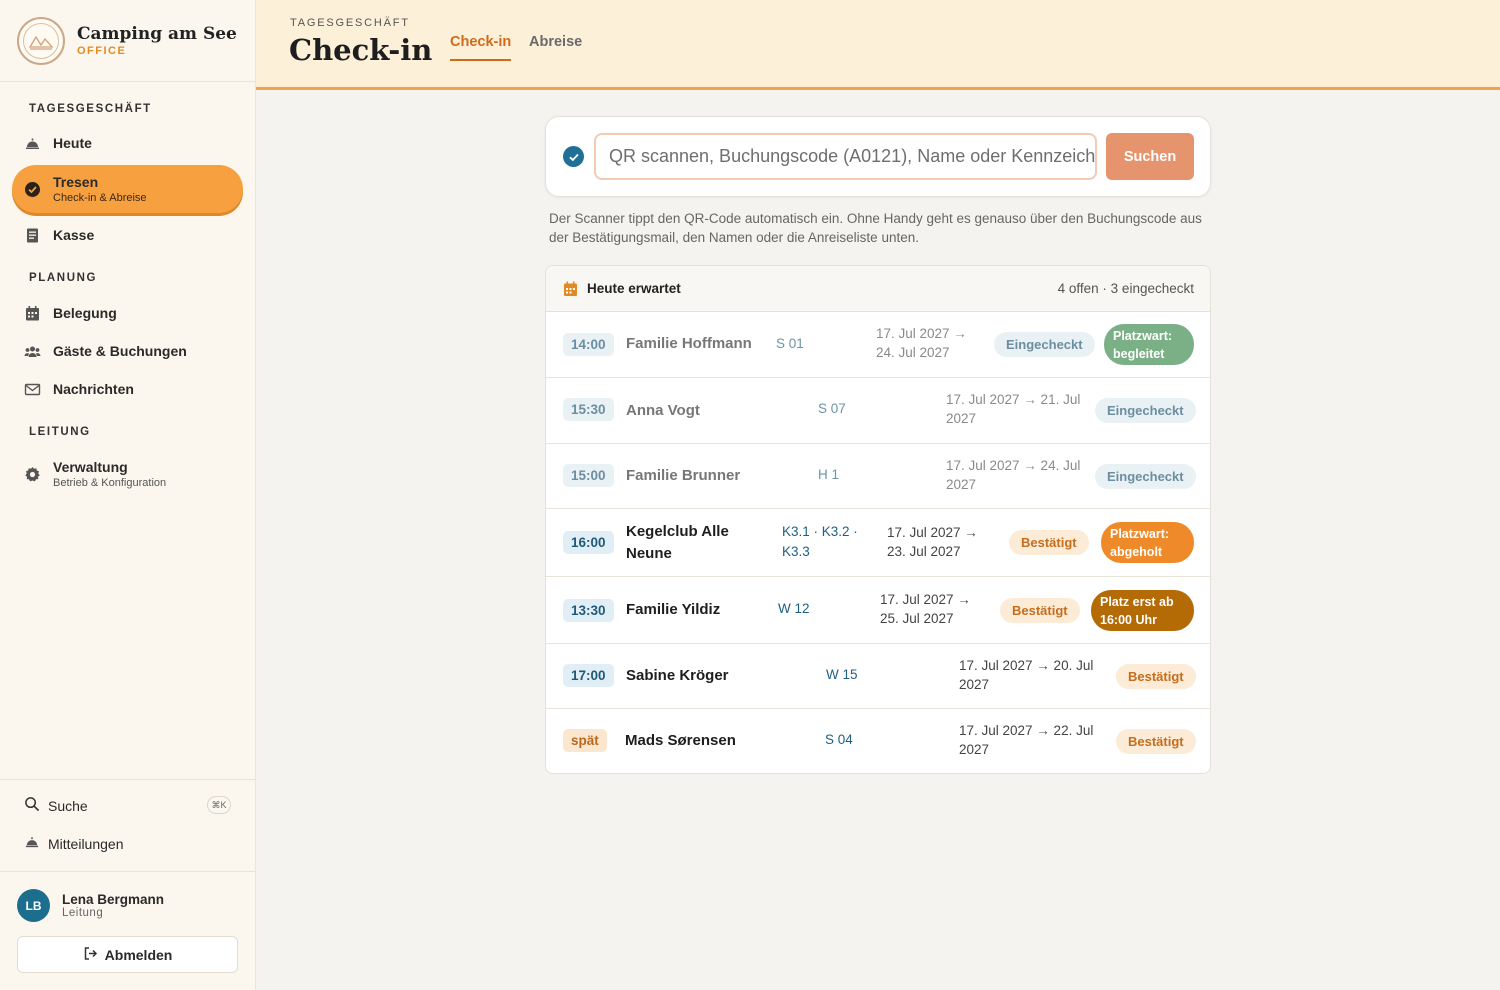 This screenshot has height=990, width=1500. Describe the element at coordinates (102, 50) in the screenshot. I see `brand-subtitle: OFFICE` at that location.